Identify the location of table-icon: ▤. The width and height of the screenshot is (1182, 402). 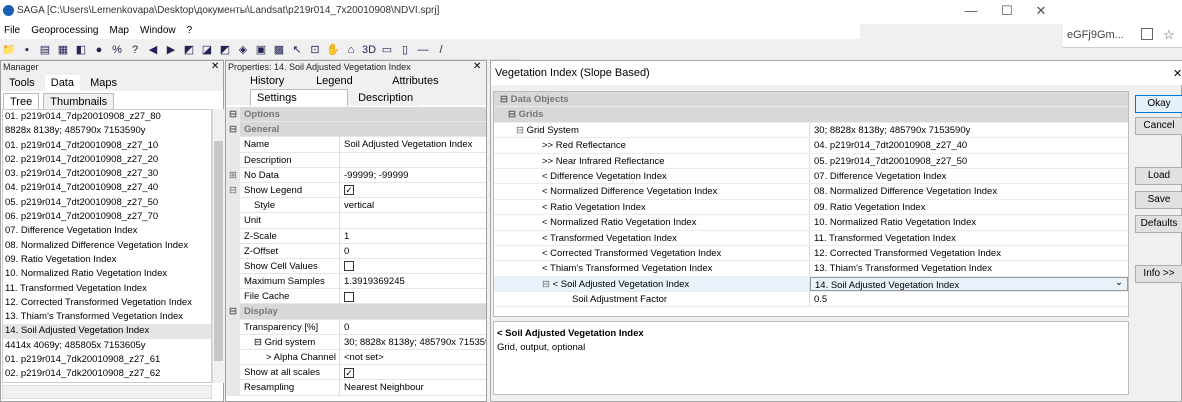
(45, 50).